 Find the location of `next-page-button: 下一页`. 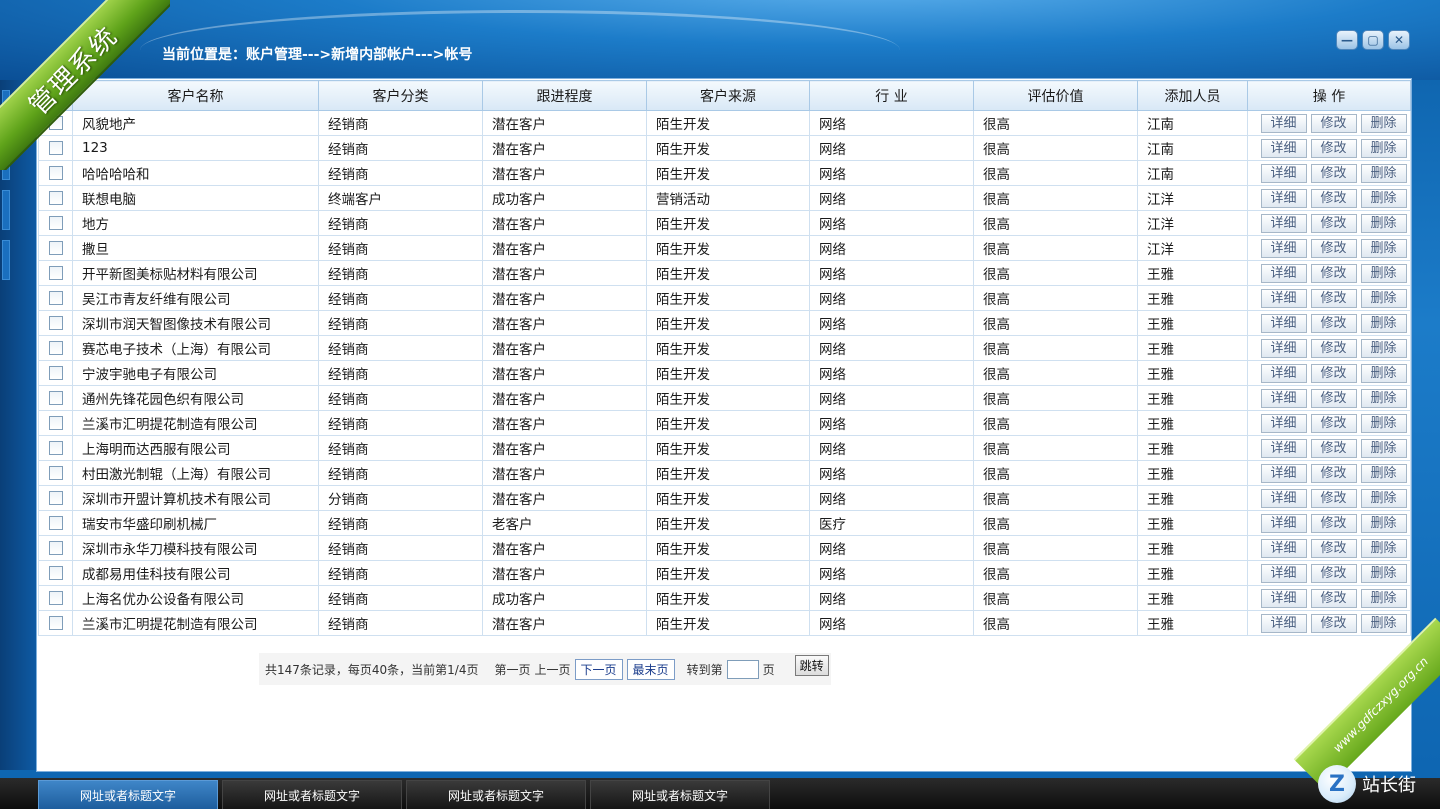

next-page-button: 下一页 is located at coordinates (598, 669).